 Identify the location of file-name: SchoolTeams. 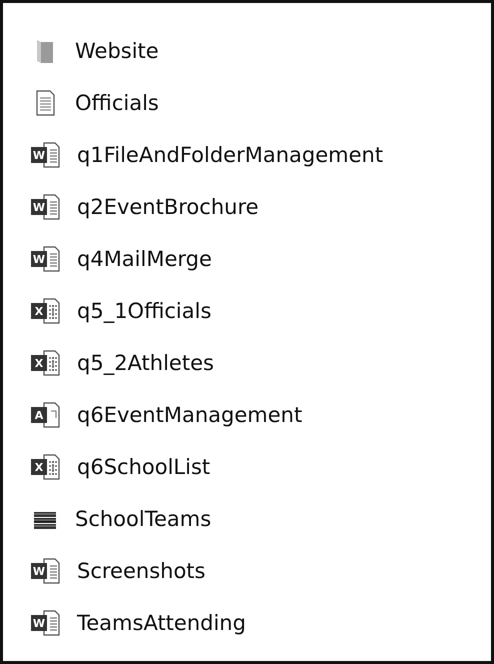
(143, 519).